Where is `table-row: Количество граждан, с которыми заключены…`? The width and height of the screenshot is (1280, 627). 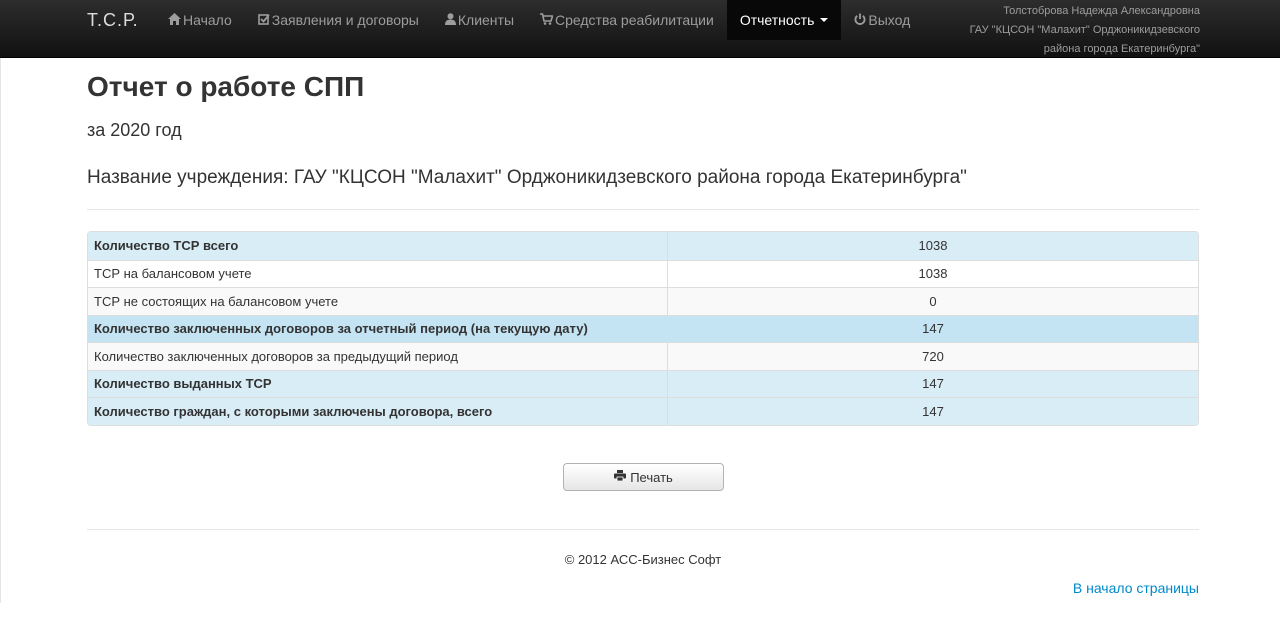
table-row: Количество граждан, с которыми заключены… is located at coordinates (643, 411).